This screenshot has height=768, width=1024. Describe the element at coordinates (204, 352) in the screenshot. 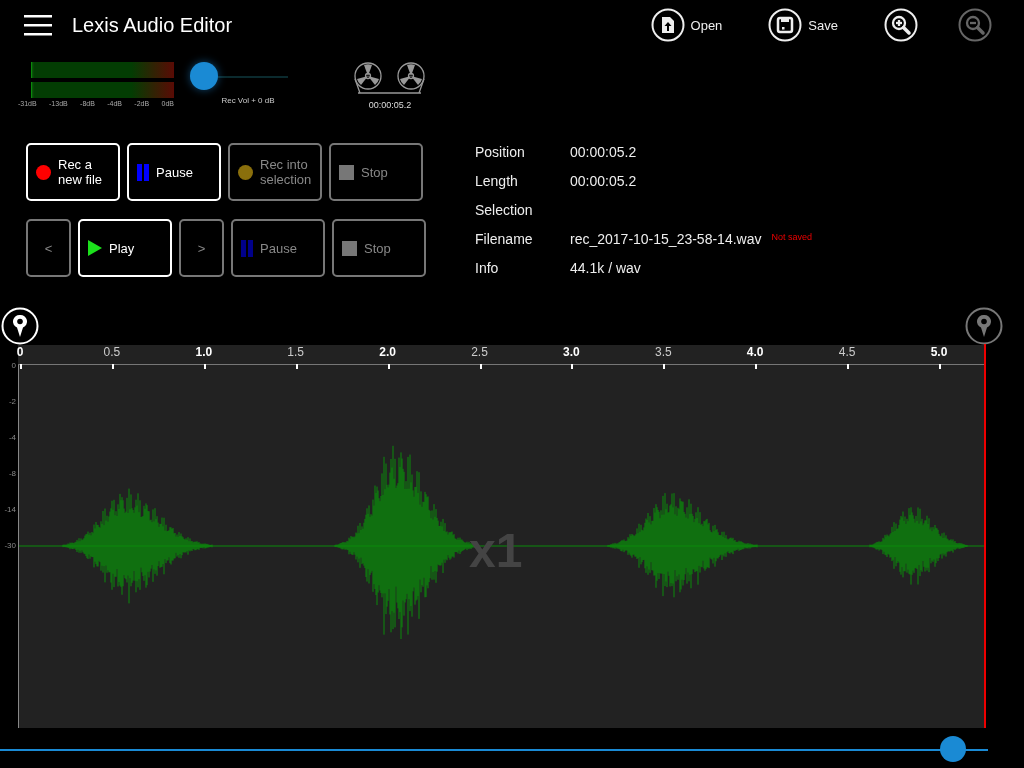

I see `time-tick-label: 1.0` at that location.